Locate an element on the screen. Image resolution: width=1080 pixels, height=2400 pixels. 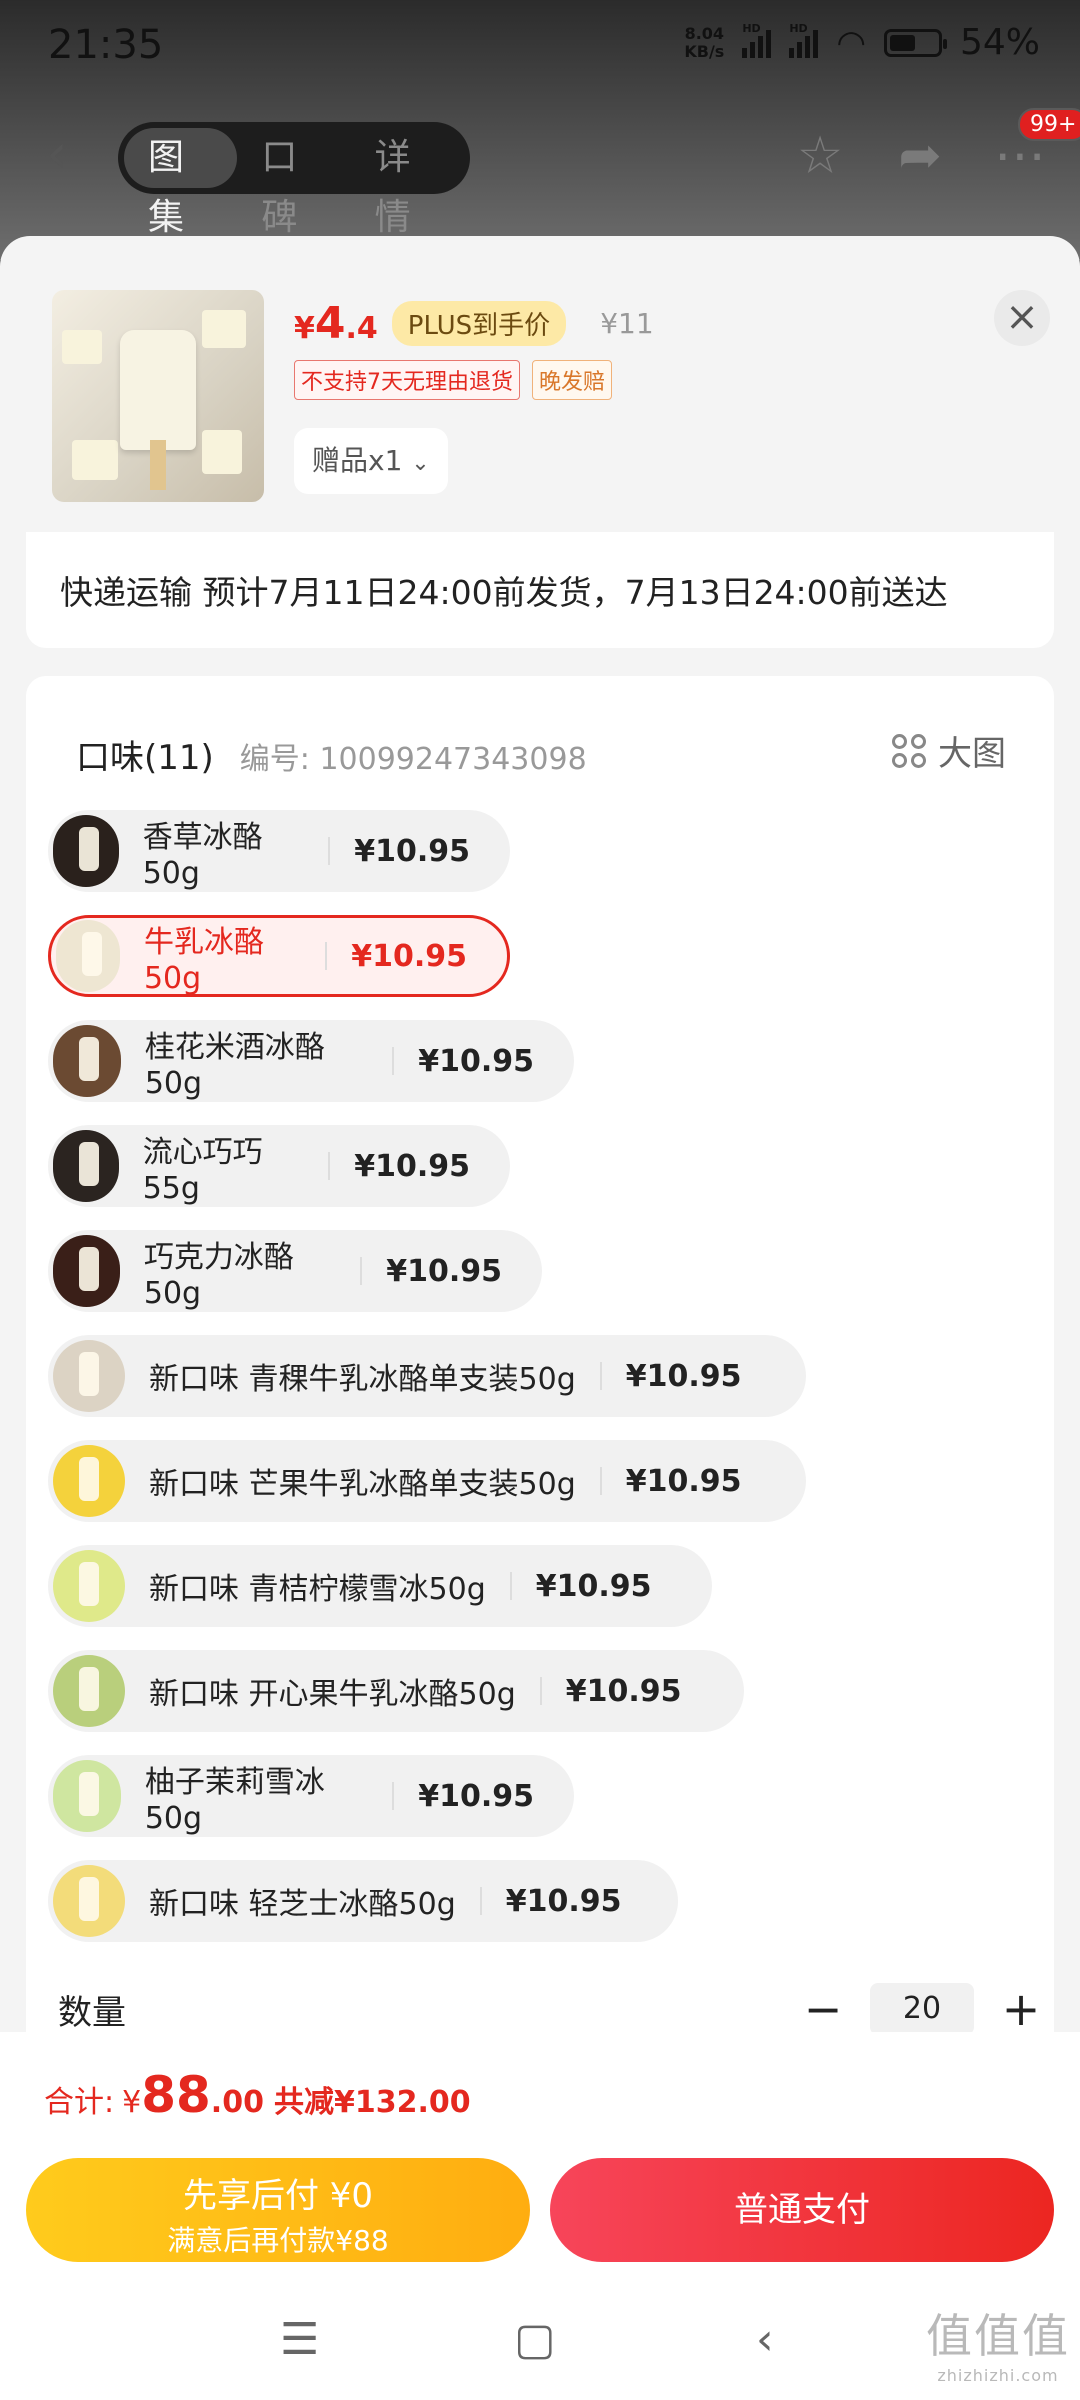
signal-icon: HD is located at coordinates (757, 40).